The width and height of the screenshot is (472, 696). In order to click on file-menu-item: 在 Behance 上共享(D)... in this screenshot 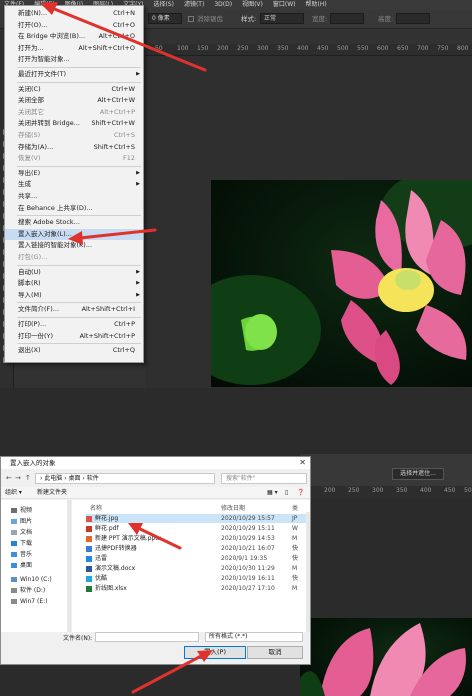, I will do `click(74, 208)`.